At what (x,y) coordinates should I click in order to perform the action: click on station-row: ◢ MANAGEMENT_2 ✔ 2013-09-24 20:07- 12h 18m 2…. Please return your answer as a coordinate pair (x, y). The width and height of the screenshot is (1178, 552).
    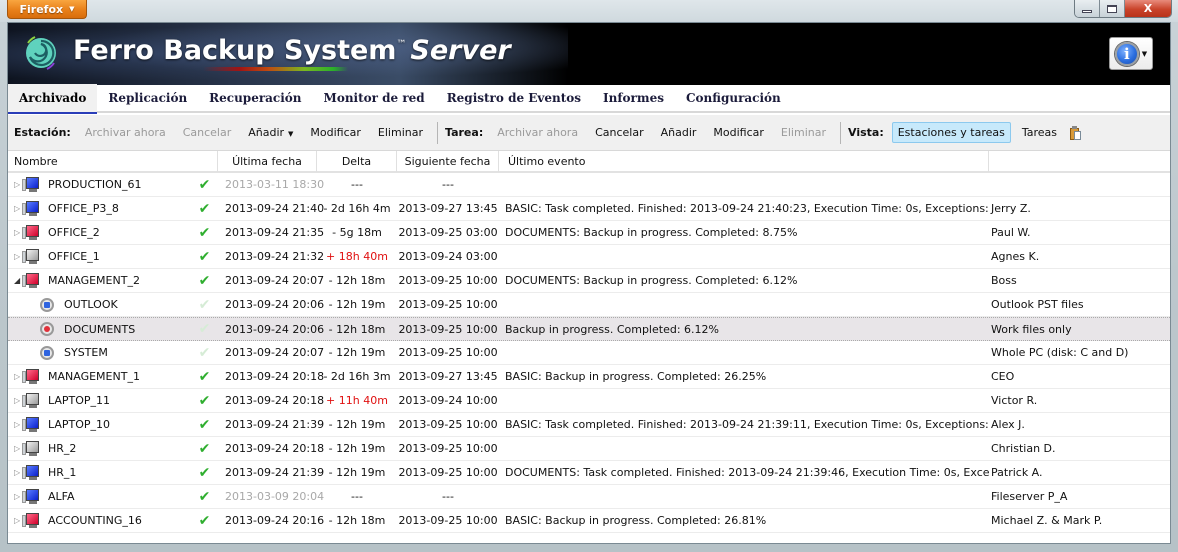
    Looking at the image, I should click on (589, 281).